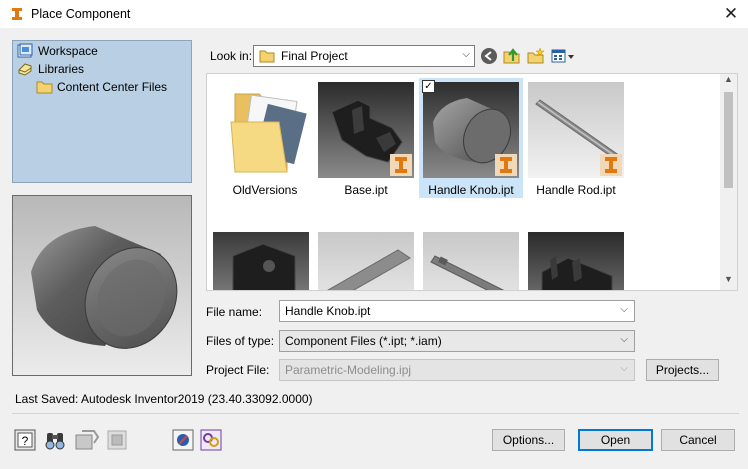 This screenshot has width=748, height=469. What do you see at coordinates (728, 140) in the screenshot?
I see `scrollbar-thumb` at bounding box center [728, 140].